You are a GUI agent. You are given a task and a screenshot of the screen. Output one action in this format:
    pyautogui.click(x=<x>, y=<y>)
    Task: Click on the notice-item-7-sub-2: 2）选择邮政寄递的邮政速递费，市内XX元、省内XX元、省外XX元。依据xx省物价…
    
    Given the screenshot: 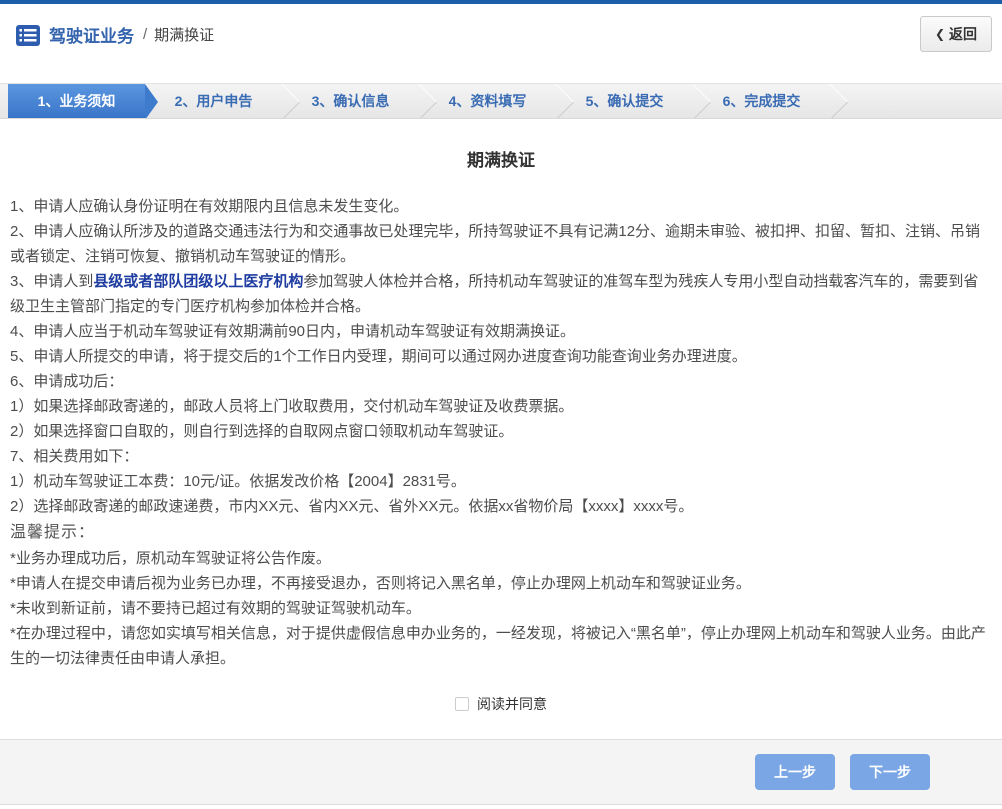 What is the action you would take?
    pyautogui.click(x=352, y=506)
    